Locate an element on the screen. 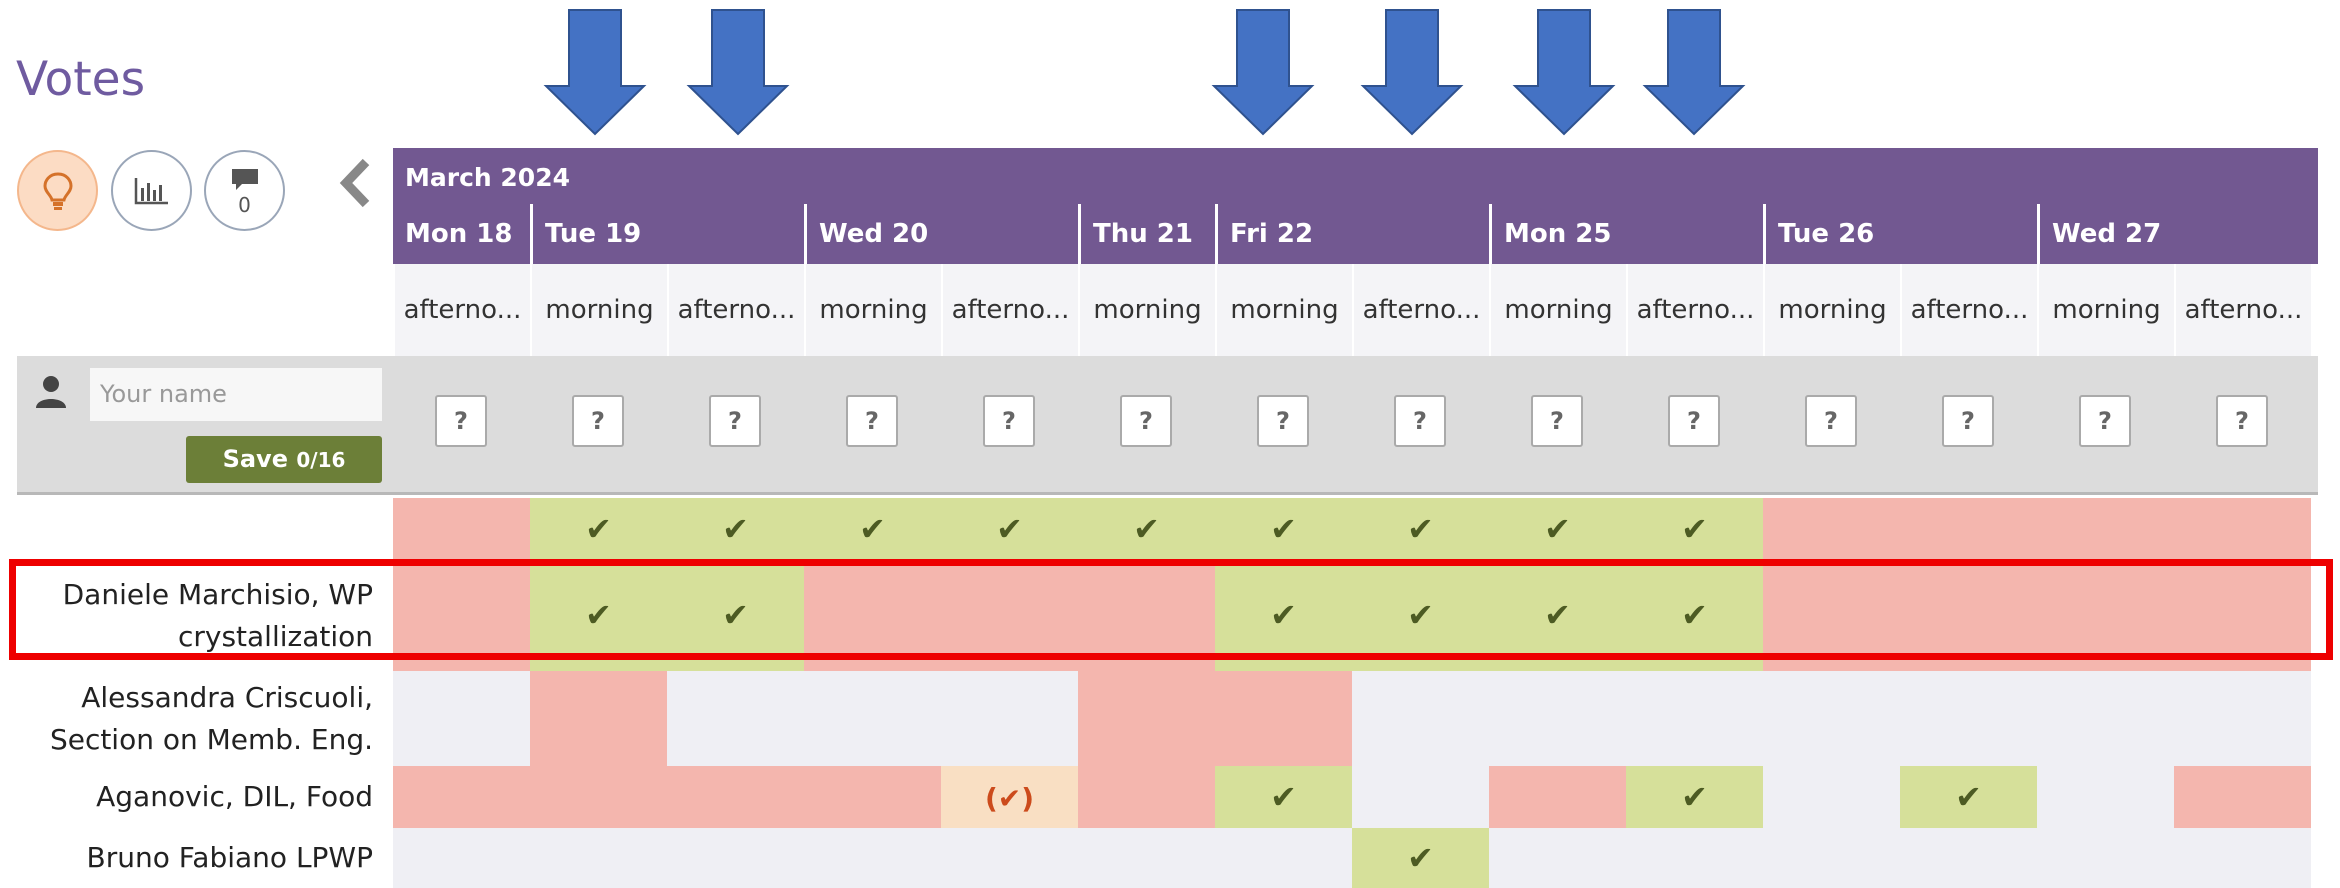 The image size is (2340, 888). page-title: Votes is located at coordinates (81, 79).